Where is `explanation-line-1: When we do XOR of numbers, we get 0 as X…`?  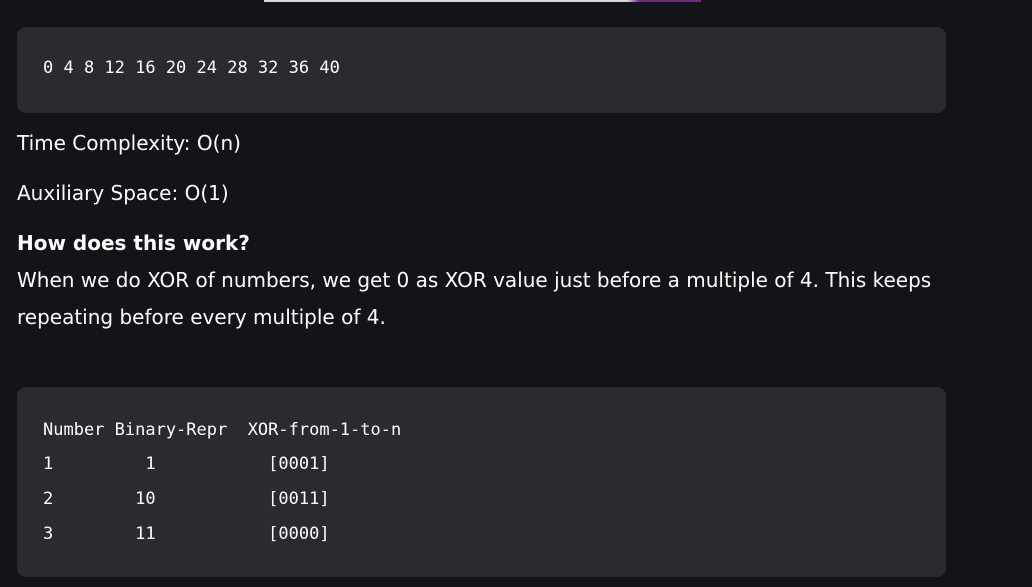
explanation-line-1: When we do XOR of numbers, we get 0 as X… is located at coordinates (474, 280).